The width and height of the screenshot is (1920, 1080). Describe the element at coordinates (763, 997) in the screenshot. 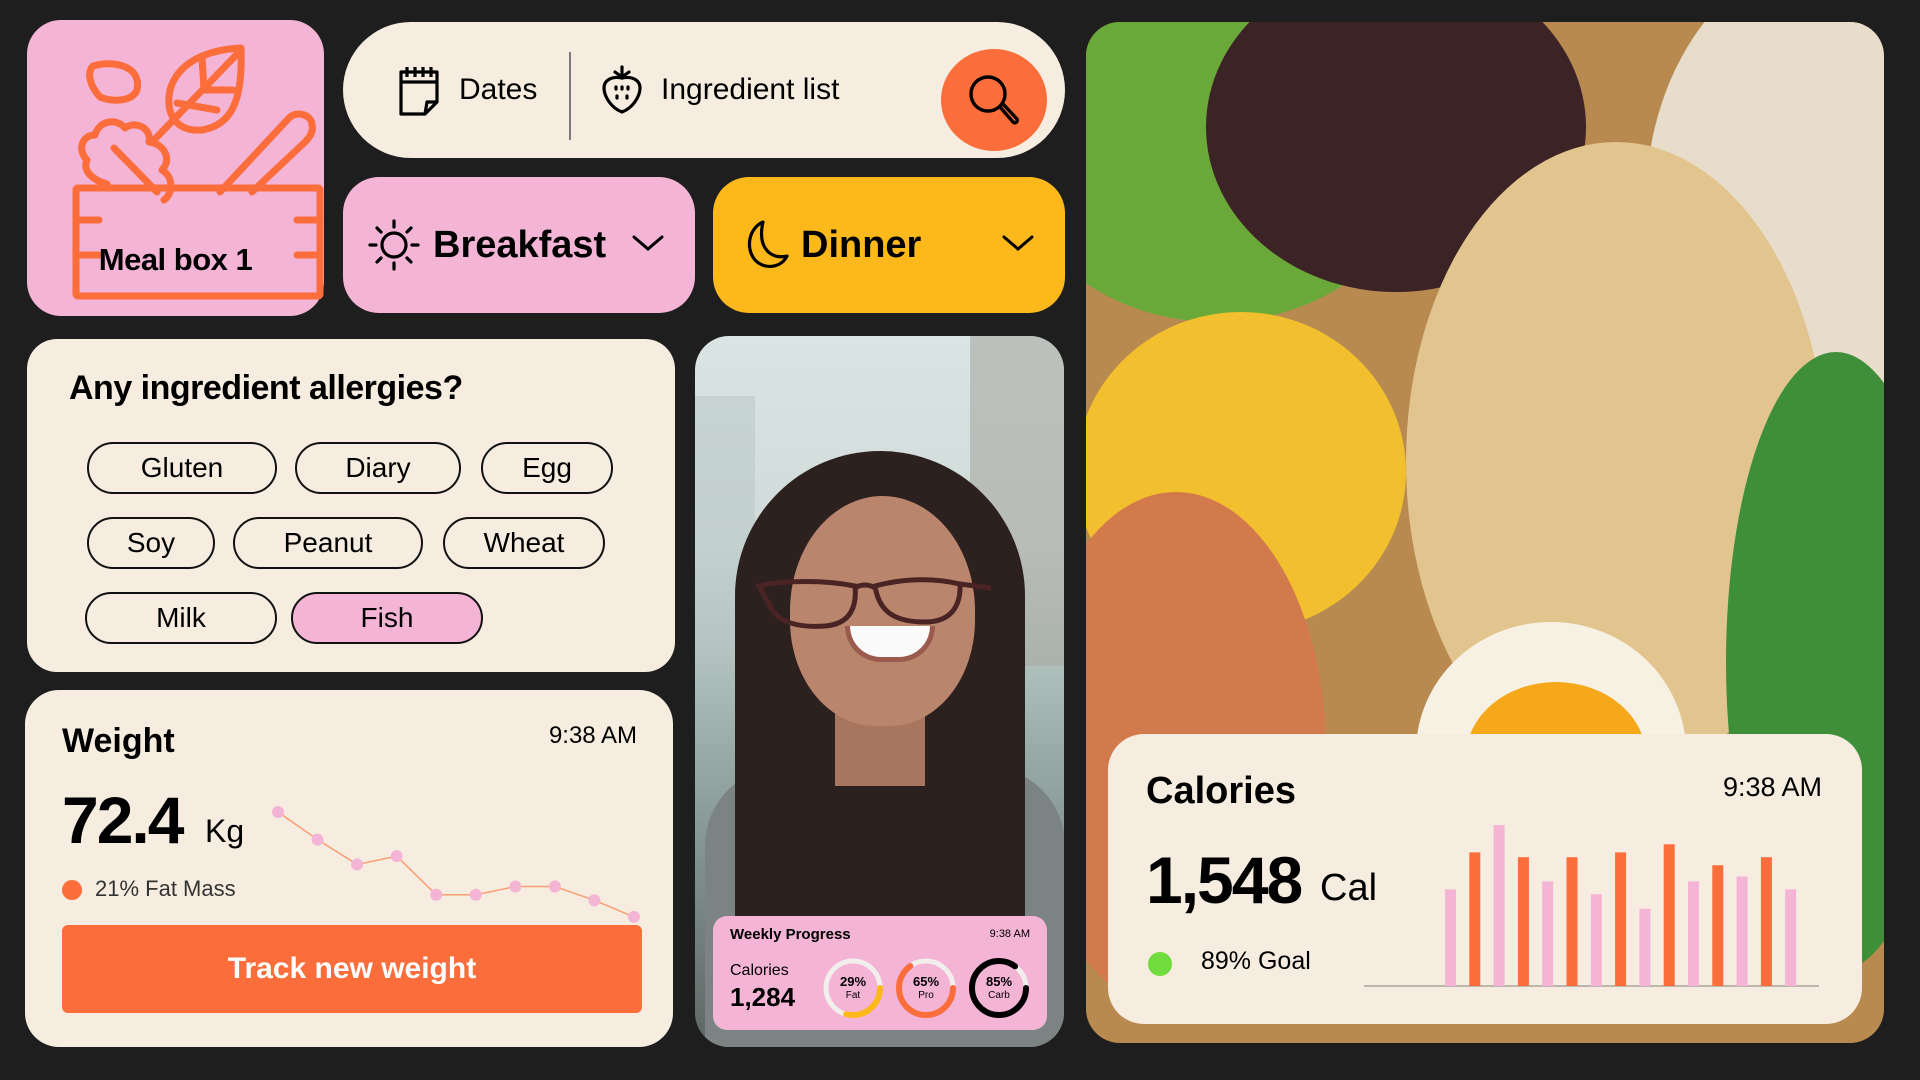

I see `weekly-calories-value: 1,284` at that location.